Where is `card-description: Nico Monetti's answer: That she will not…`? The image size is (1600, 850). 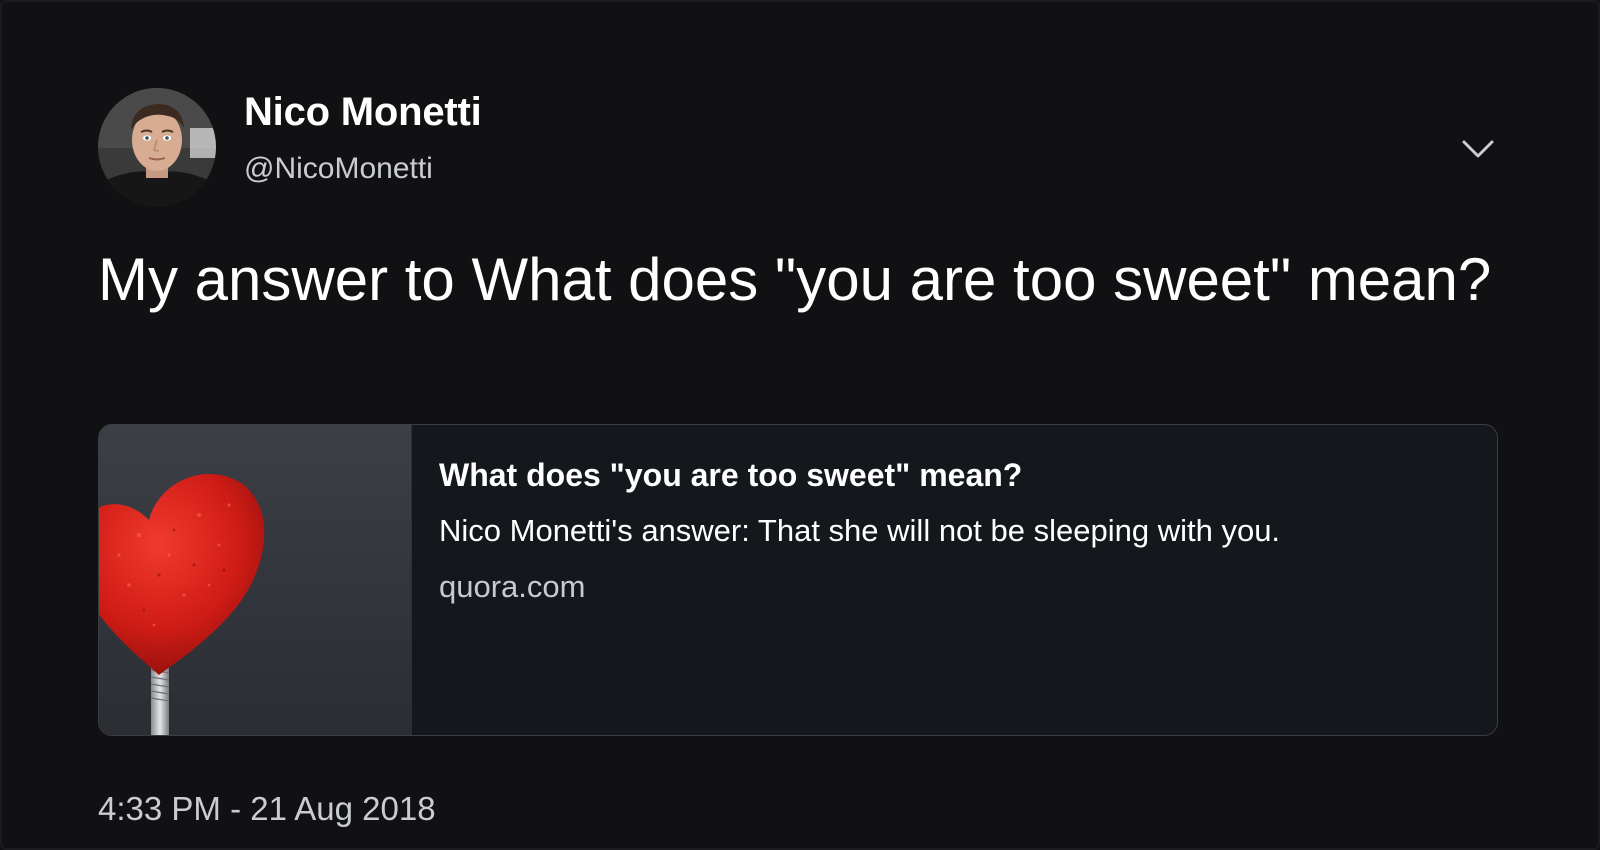
card-description: Nico Monetti's answer: That she will not… is located at coordinates (860, 530).